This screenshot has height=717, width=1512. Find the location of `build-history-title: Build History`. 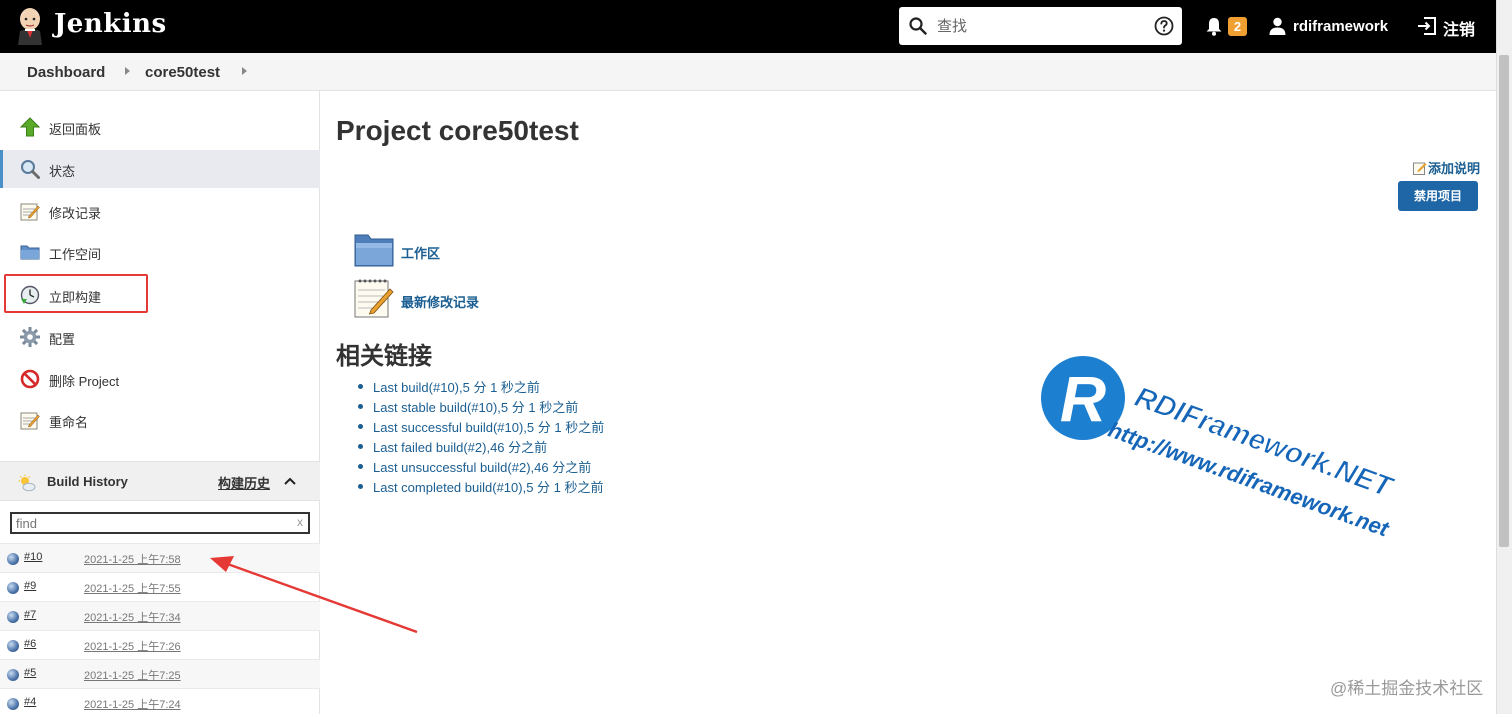

build-history-title: Build History is located at coordinates (87, 481).